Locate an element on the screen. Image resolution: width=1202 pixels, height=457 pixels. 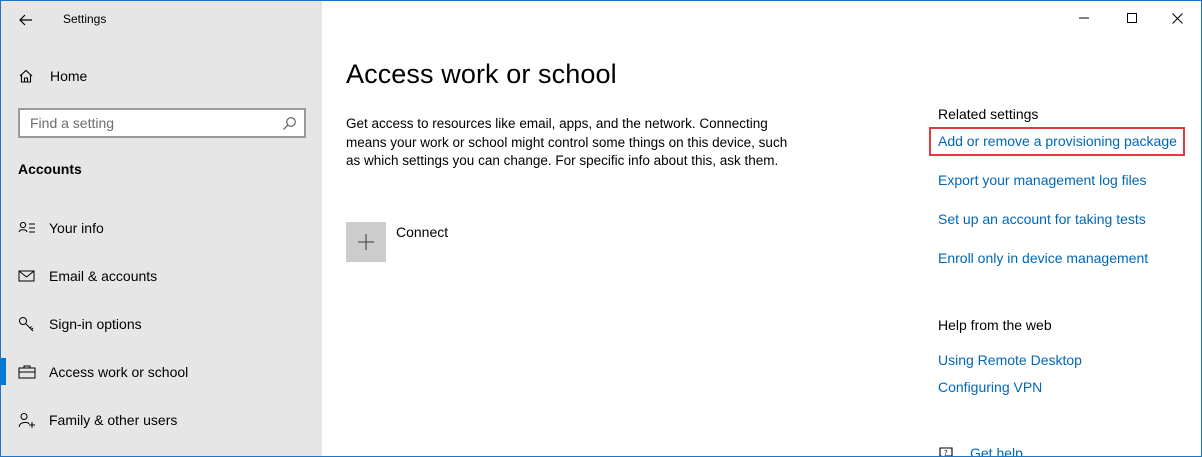
search-placeholder: Find a setting is located at coordinates (72, 123).